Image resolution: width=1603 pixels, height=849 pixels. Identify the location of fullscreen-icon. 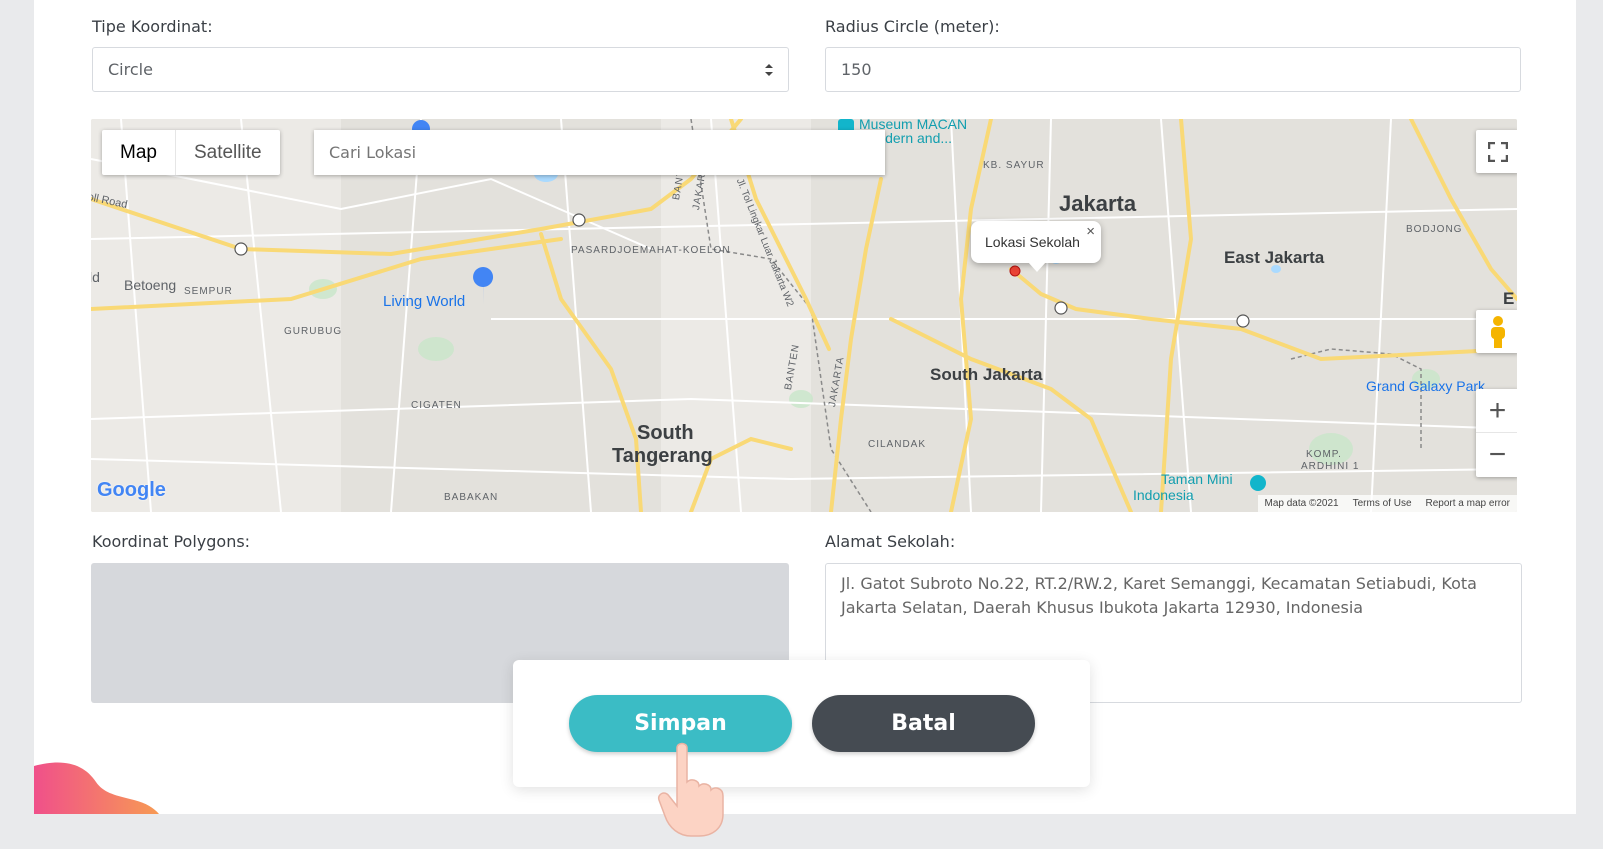
(1497, 151).